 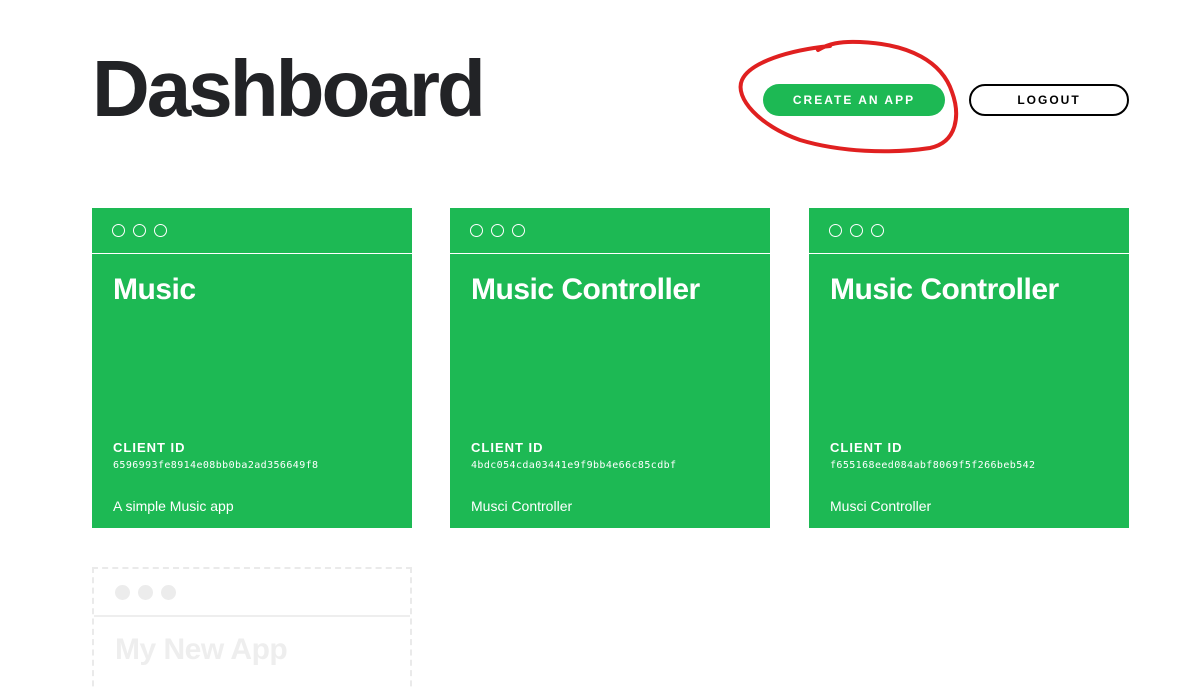 What do you see at coordinates (933, 465) in the screenshot?
I see `client-id-value: f655168eed084abf8069f5f266beb542` at bounding box center [933, 465].